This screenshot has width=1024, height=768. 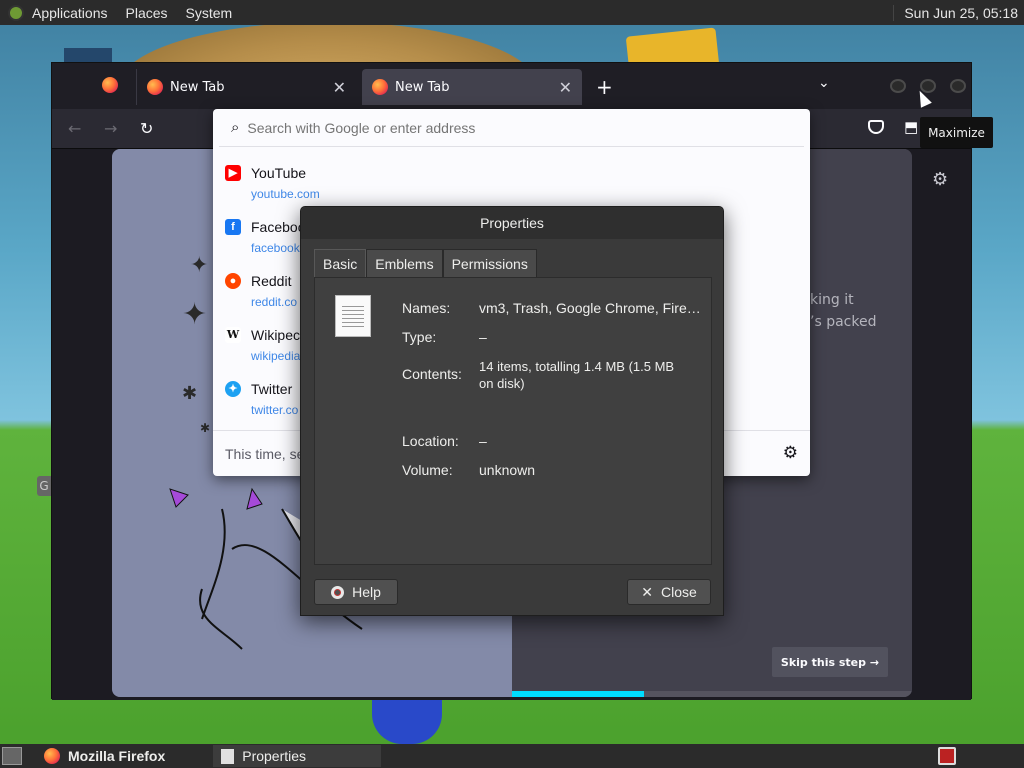 I want to click on url-bar: ⌕, so click(x=511, y=128).